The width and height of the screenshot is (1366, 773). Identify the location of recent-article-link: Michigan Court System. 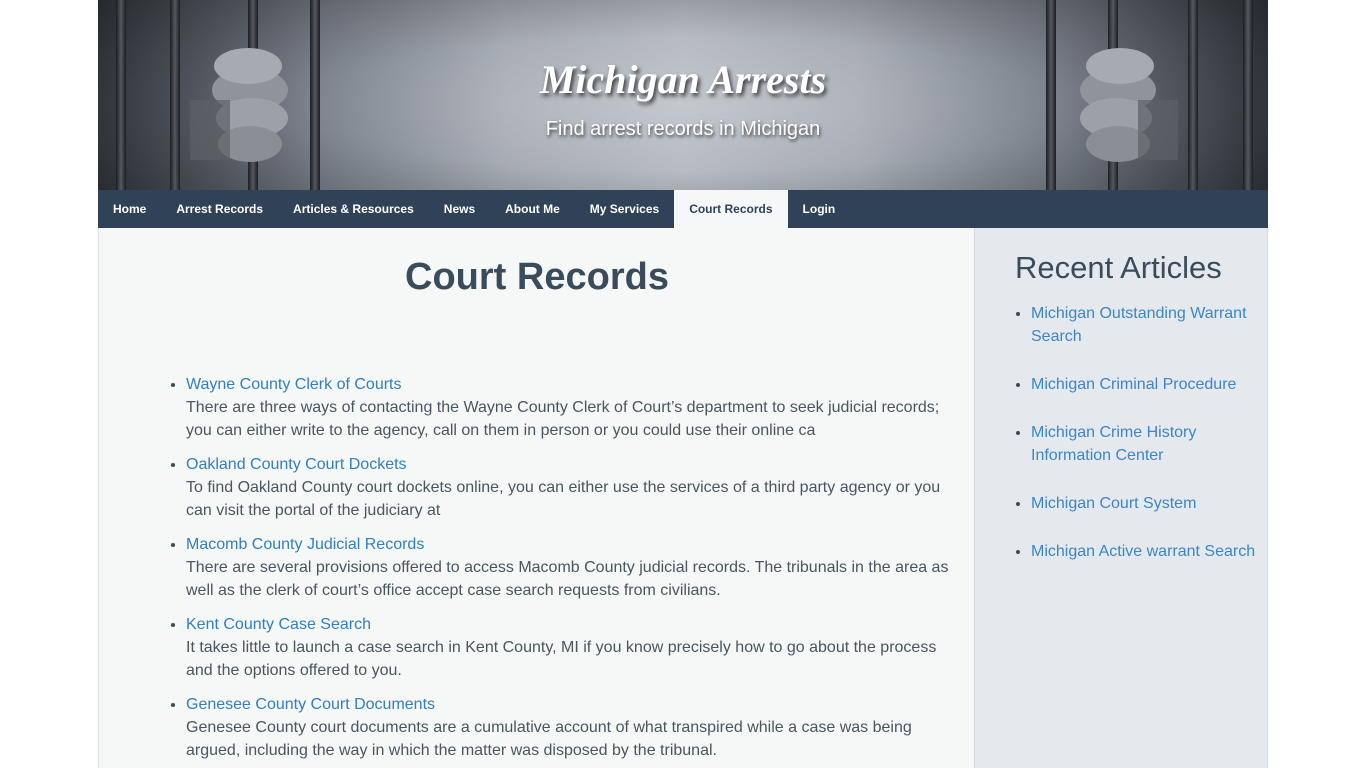
(1113, 503).